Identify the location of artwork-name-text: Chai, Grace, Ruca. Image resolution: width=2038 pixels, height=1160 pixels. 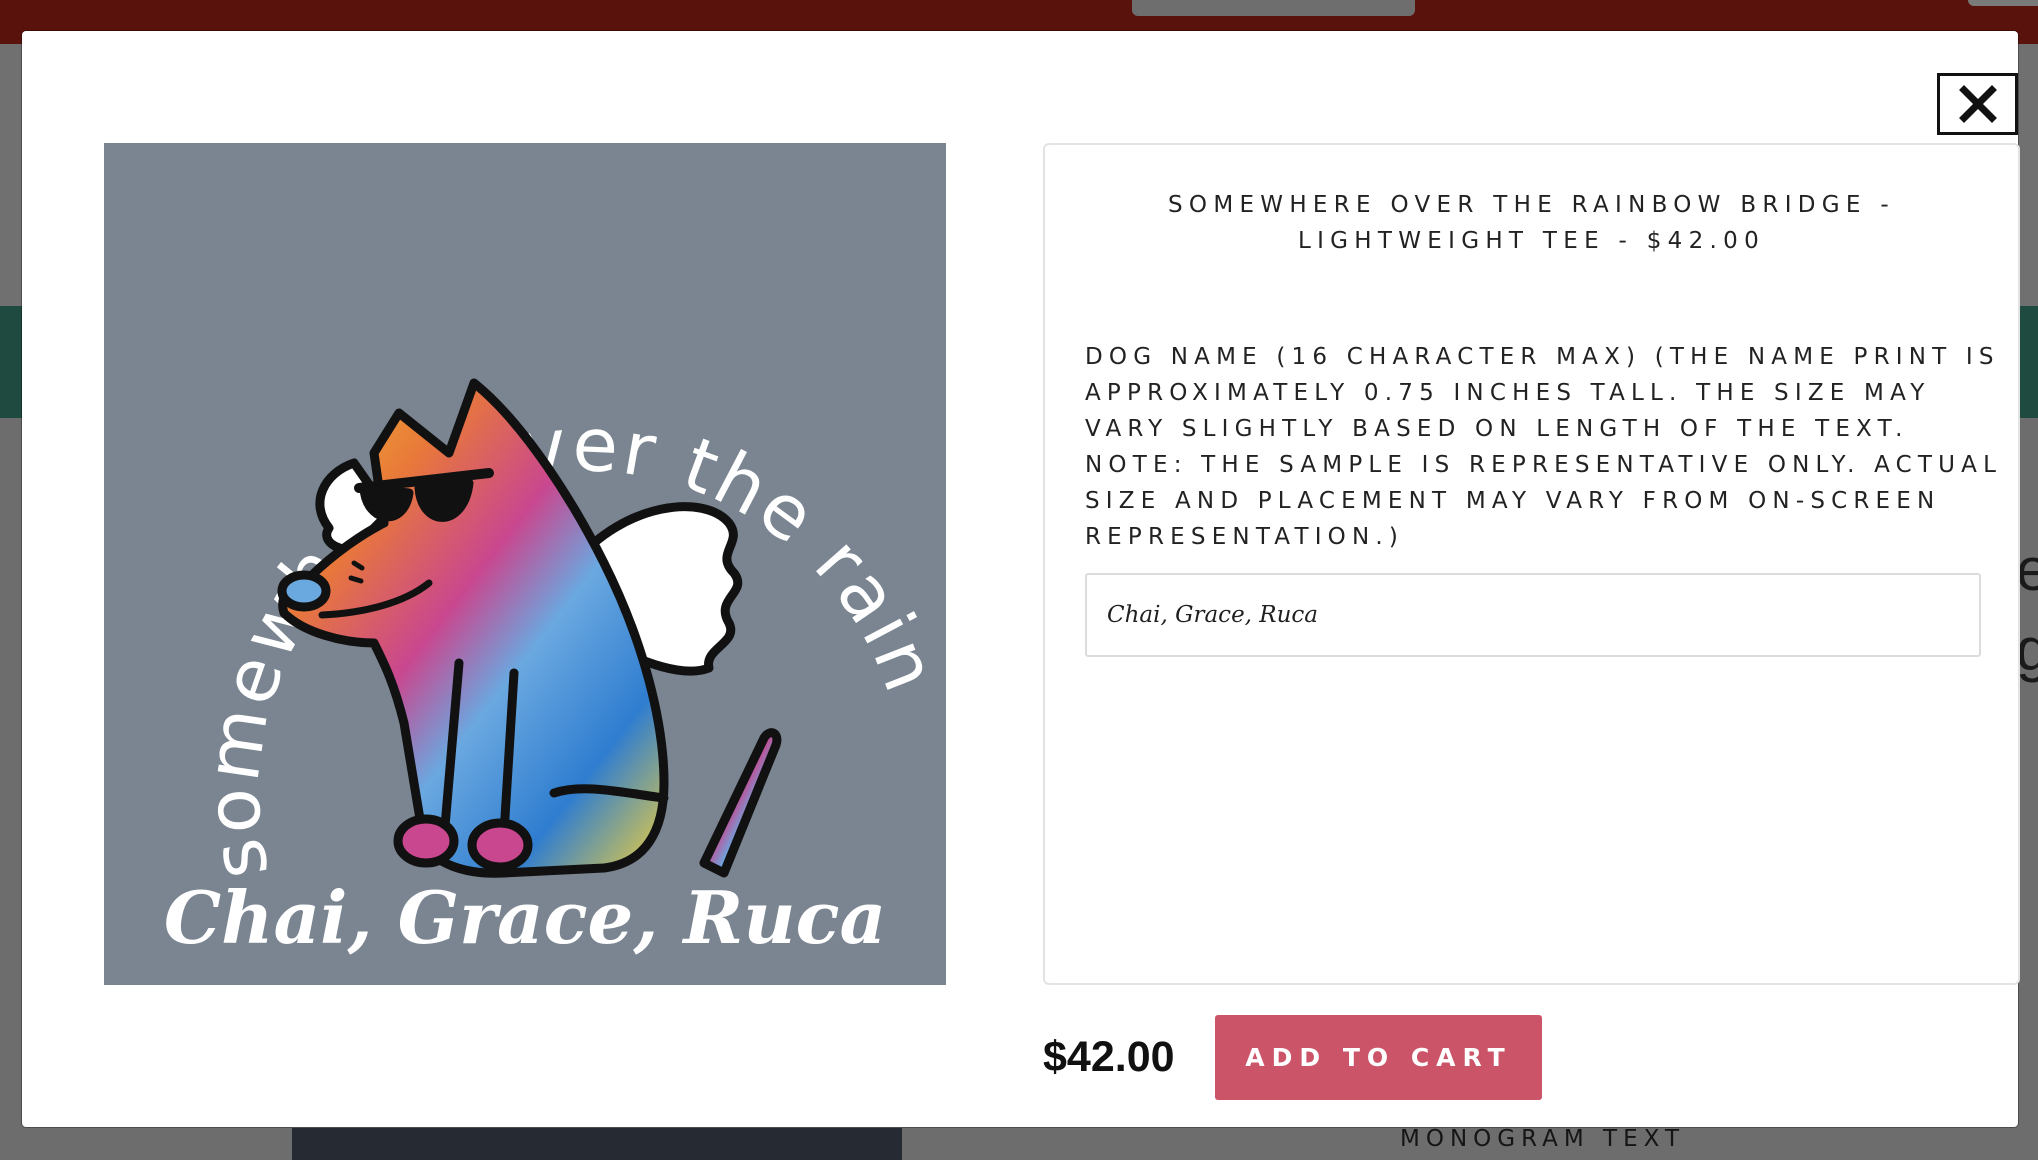
(525, 917).